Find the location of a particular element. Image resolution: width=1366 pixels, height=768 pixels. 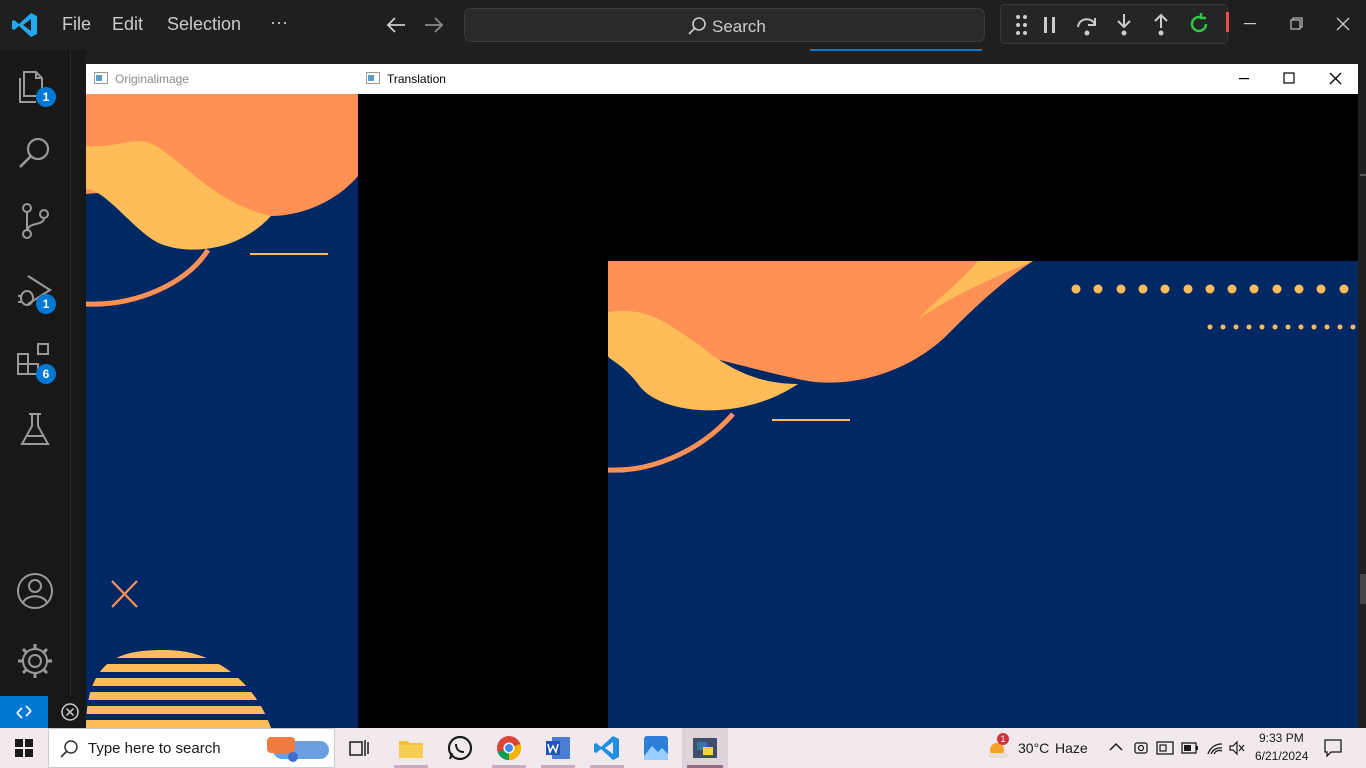

wifi-icon is located at coordinates (1215, 748).